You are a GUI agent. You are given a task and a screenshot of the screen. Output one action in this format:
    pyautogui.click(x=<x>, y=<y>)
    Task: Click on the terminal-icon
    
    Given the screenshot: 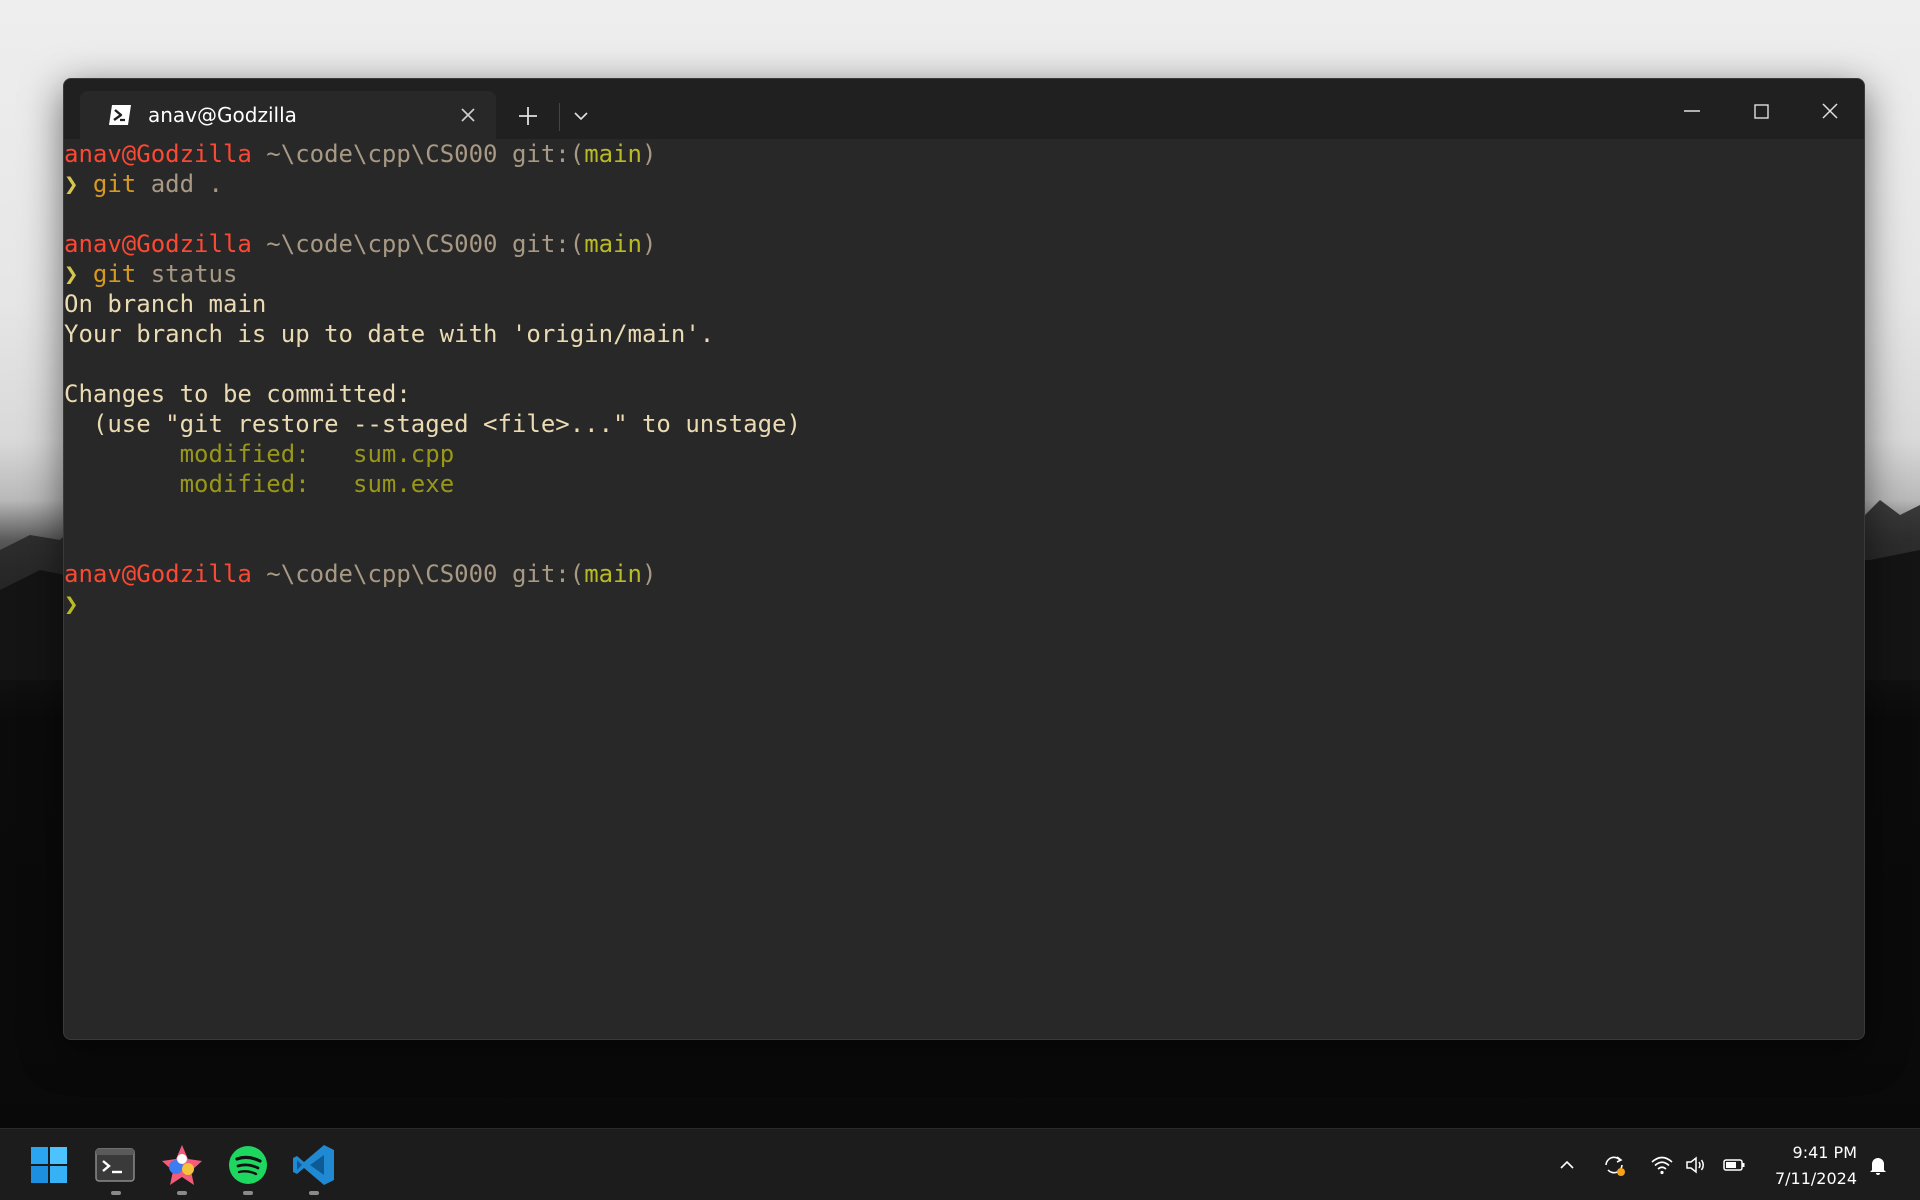 What is the action you would take?
    pyautogui.click(x=115, y=1165)
    